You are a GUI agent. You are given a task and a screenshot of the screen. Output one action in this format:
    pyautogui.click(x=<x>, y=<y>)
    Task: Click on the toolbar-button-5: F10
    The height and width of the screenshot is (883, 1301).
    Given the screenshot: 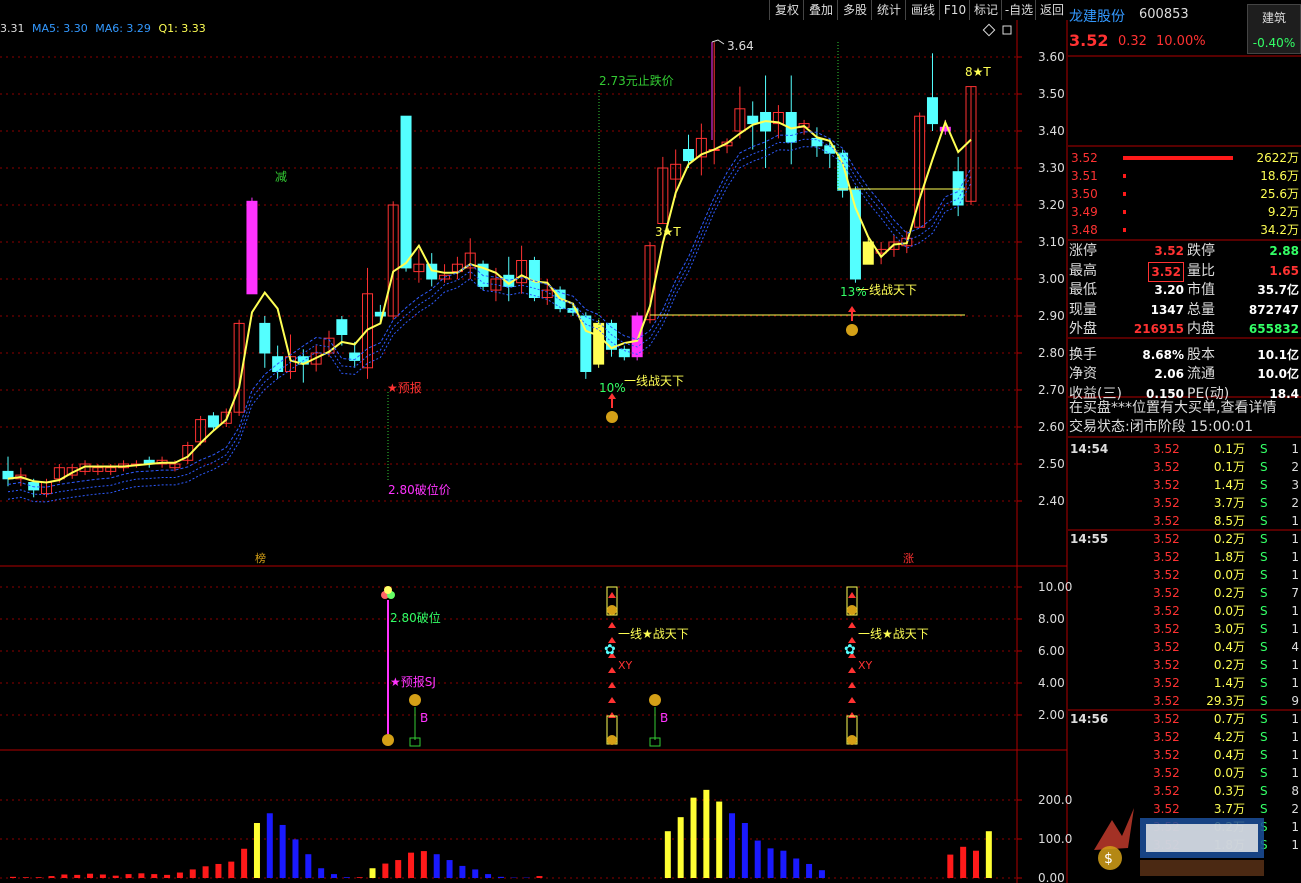 What is the action you would take?
    pyautogui.click(x=954, y=10)
    